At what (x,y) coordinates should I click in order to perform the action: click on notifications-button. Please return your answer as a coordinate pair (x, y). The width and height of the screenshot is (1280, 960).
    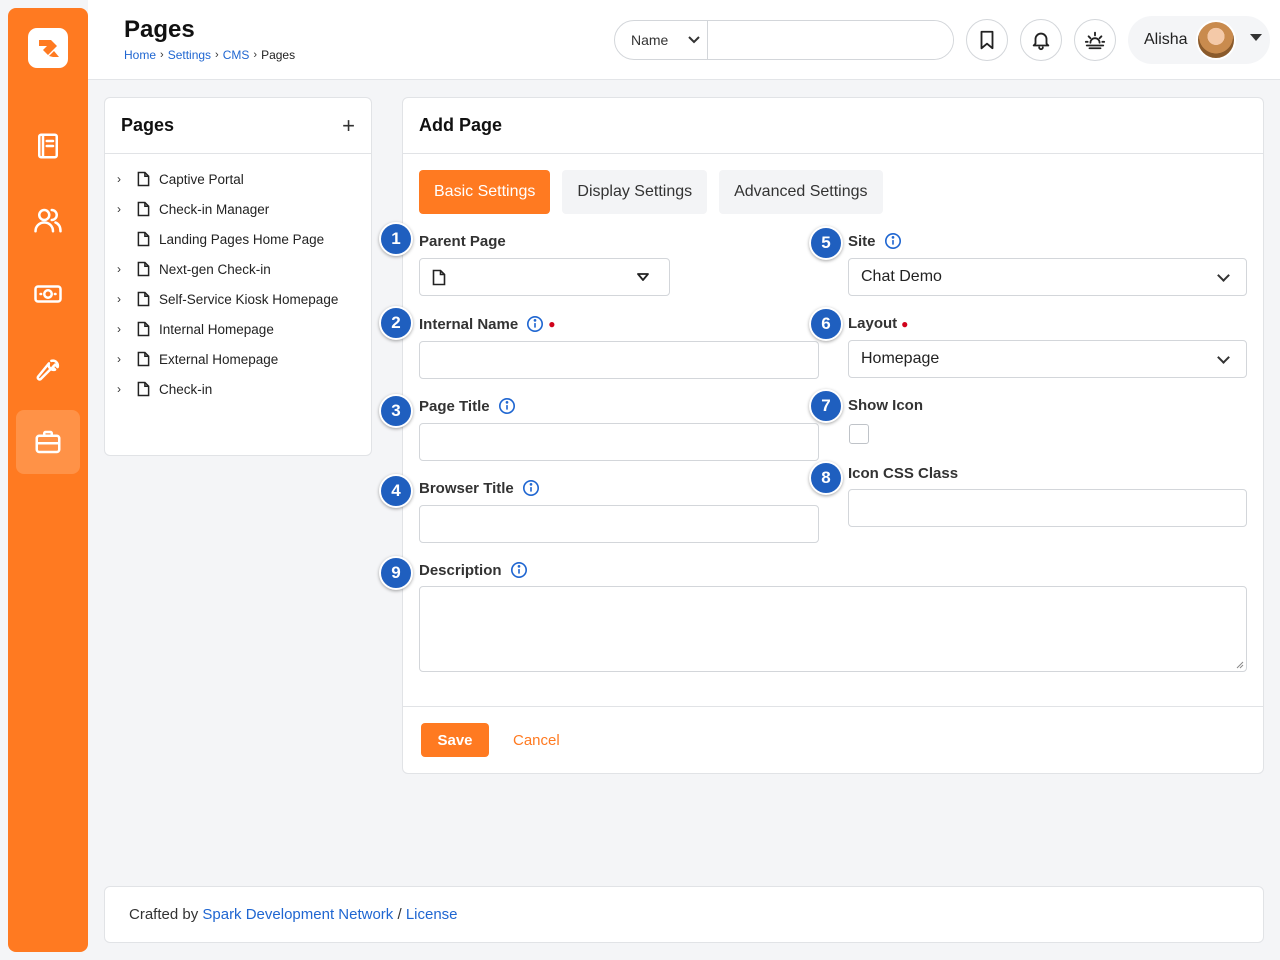
    Looking at the image, I should click on (1041, 40).